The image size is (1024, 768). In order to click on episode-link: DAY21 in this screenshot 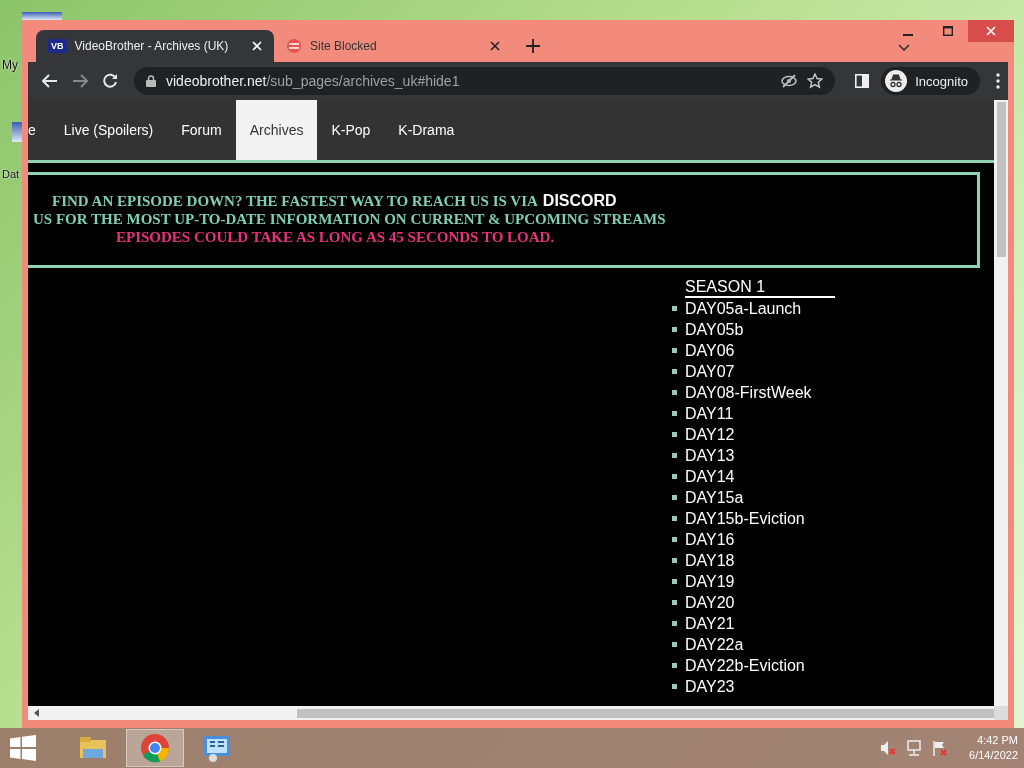, I will do `click(710, 623)`.